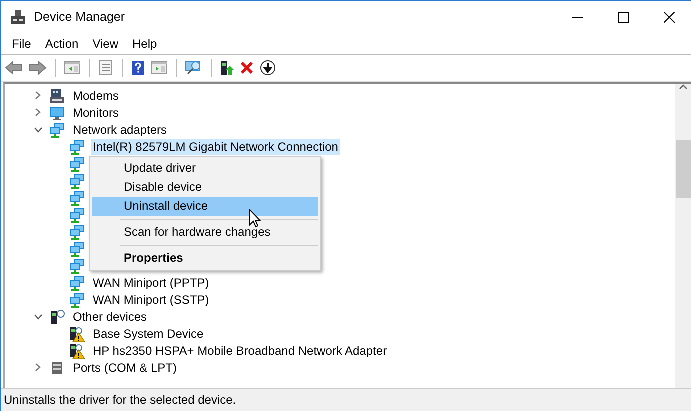 This screenshot has width=691, height=411. Describe the element at coordinates (96, 112) in the screenshot. I see `tree-item: Monitors` at that location.